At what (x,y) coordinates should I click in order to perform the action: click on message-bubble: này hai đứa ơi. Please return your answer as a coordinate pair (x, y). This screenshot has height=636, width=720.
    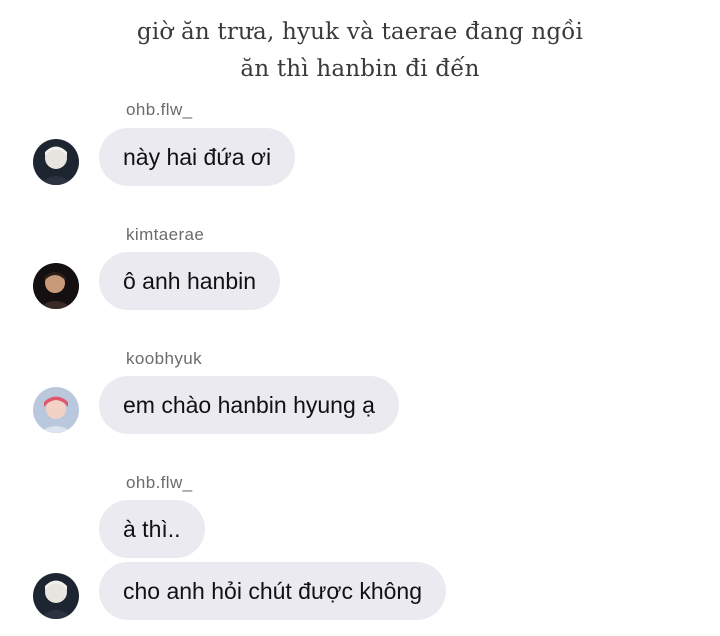
    Looking at the image, I should click on (197, 157).